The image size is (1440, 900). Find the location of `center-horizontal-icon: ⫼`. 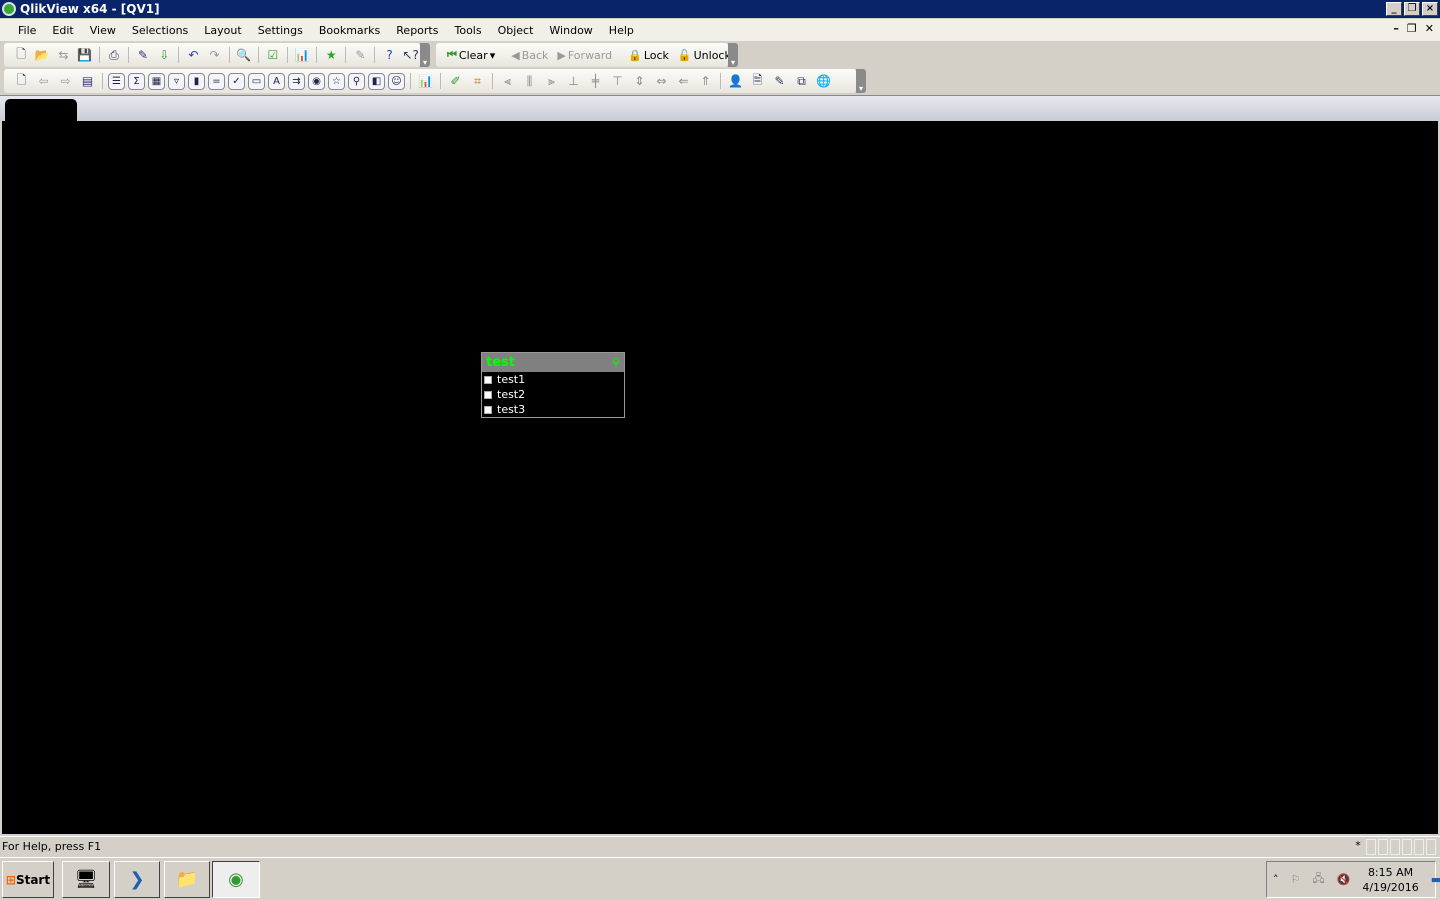

center-horizontal-icon: ⫼ is located at coordinates (529, 81).